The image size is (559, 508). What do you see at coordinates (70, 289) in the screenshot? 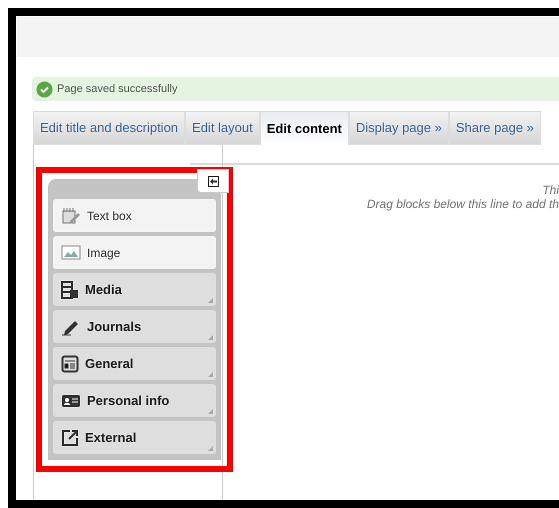
I see `film-icon` at bounding box center [70, 289].